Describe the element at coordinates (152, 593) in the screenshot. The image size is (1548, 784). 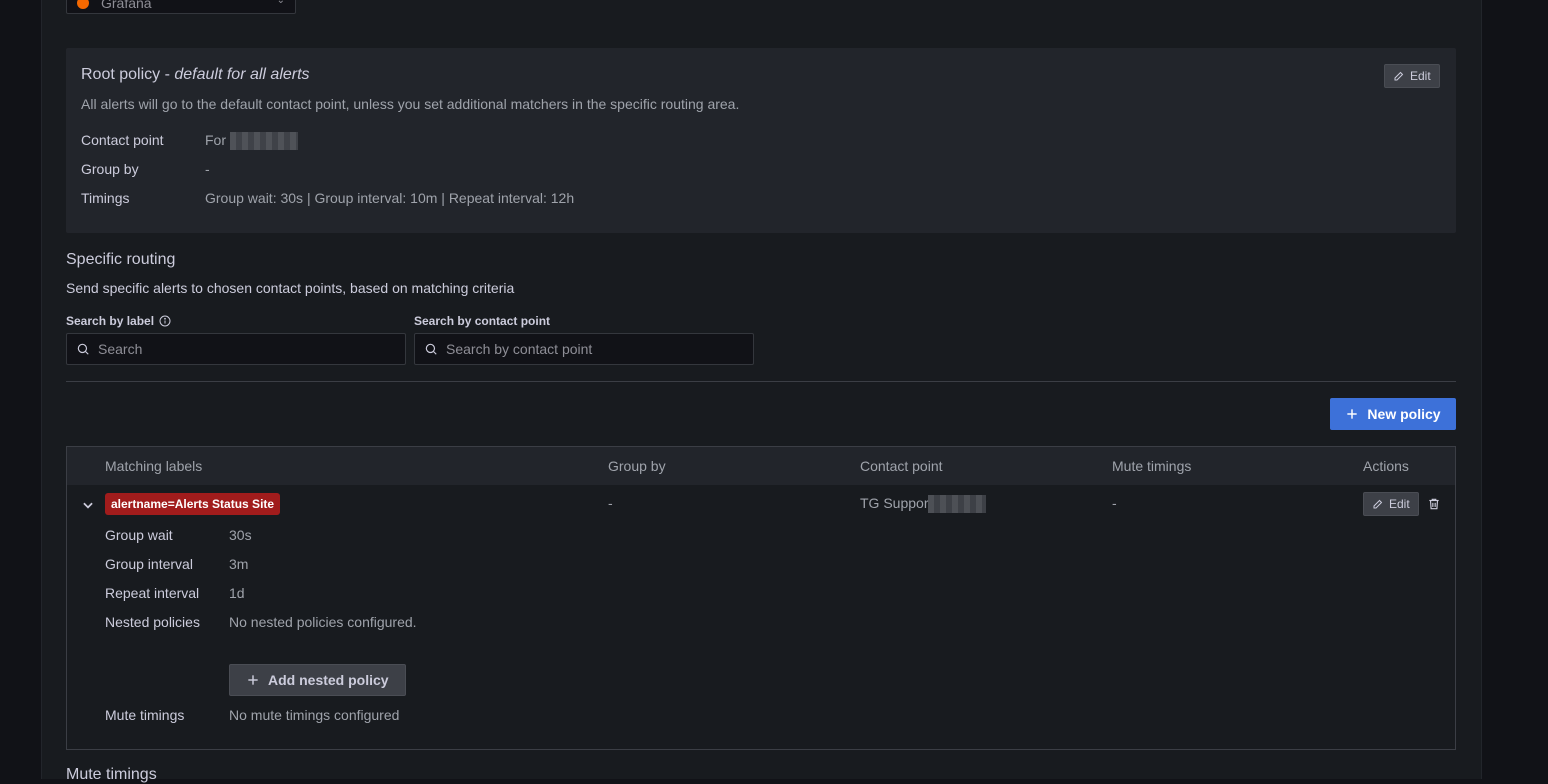
I see `repeat-interval-label: Repeat interval` at that location.